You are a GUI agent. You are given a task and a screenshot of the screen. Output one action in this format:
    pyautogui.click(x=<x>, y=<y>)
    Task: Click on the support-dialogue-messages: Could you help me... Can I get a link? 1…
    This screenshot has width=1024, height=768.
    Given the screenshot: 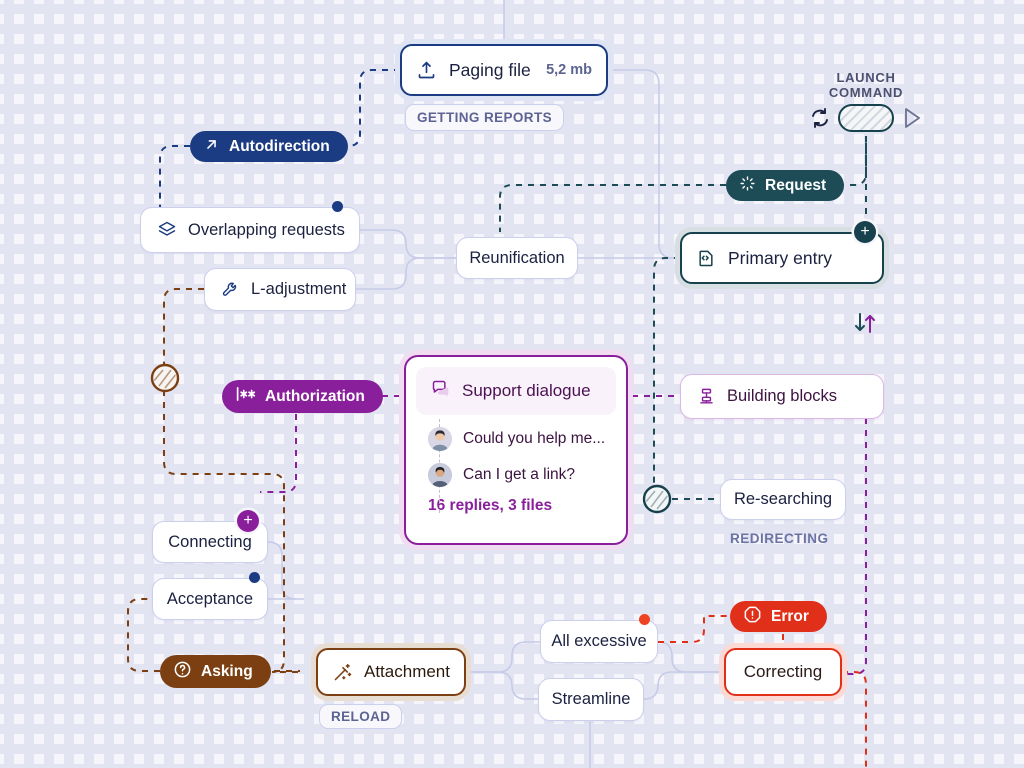 What is the action you would take?
    pyautogui.click(x=516, y=471)
    